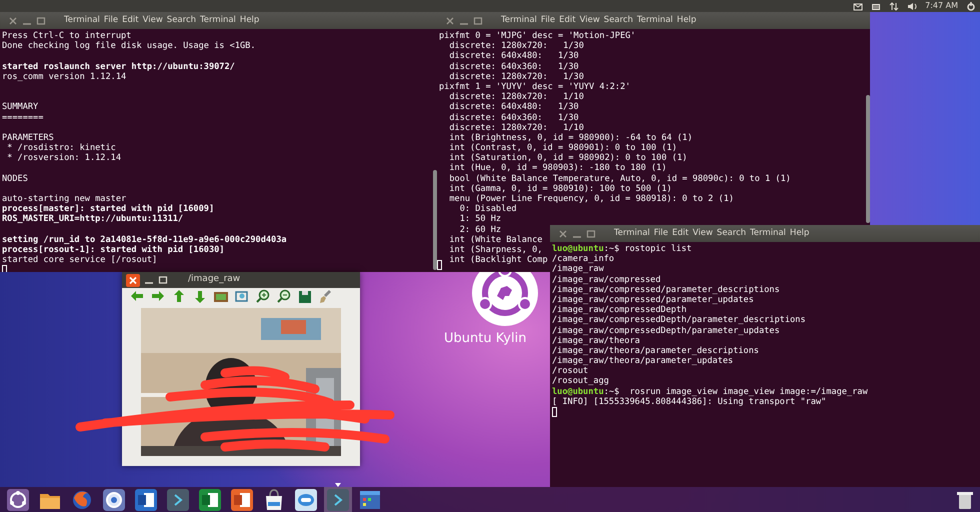 Image resolution: width=980 pixels, height=512 pixels. I want to click on volume-icon, so click(912, 6).